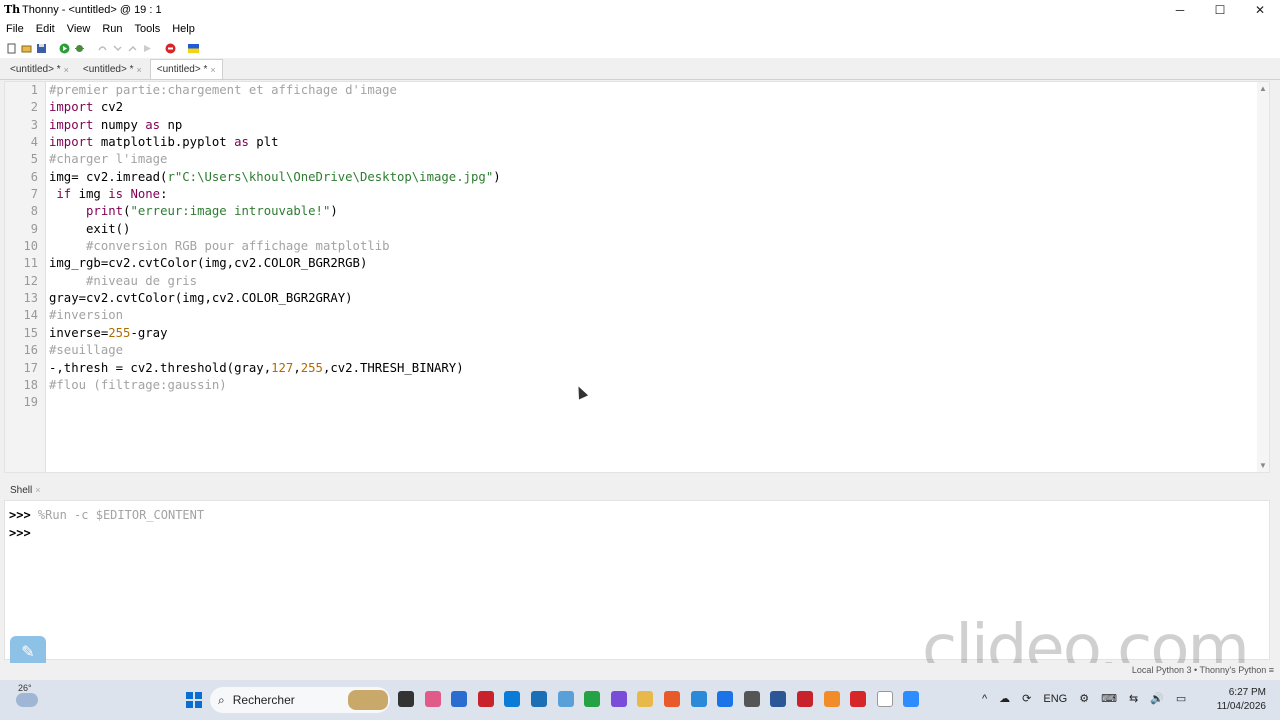 The height and width of the screenshot is (720, 1280). What do you see at coordinates (148, 29) in the screenshot?
I see `menu-tools: Tools` at bounding box center [148, 29].